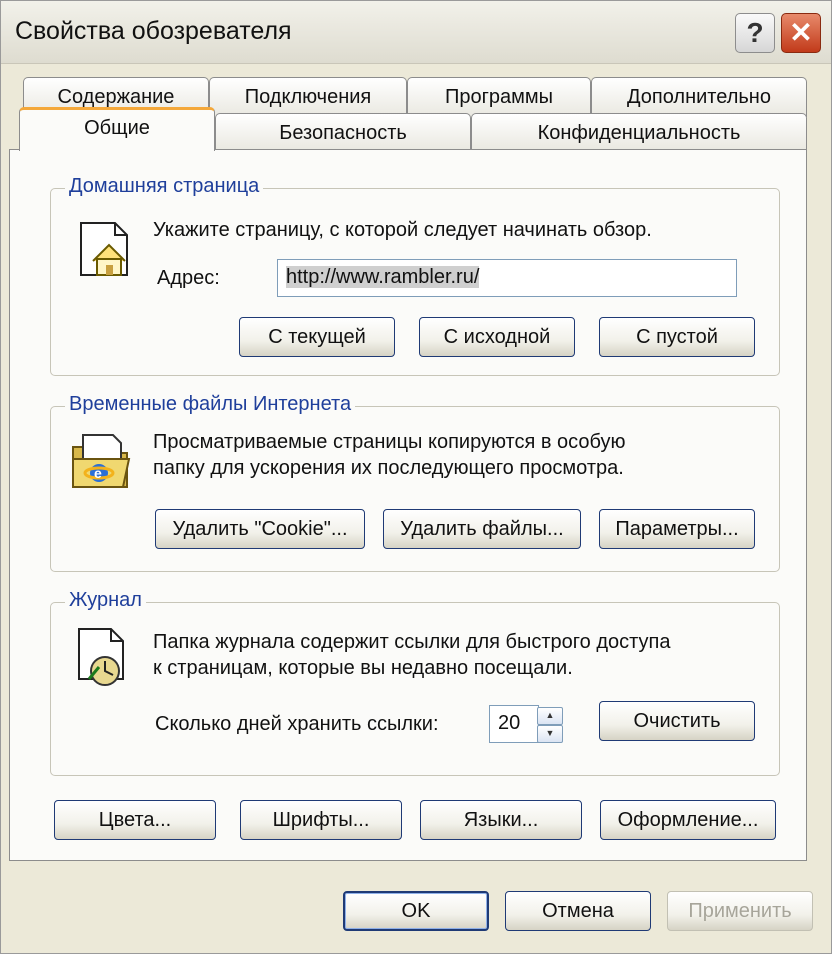 The image size is (832, 954). I want to click on tab-connections: Подключения, so click(308, 97).